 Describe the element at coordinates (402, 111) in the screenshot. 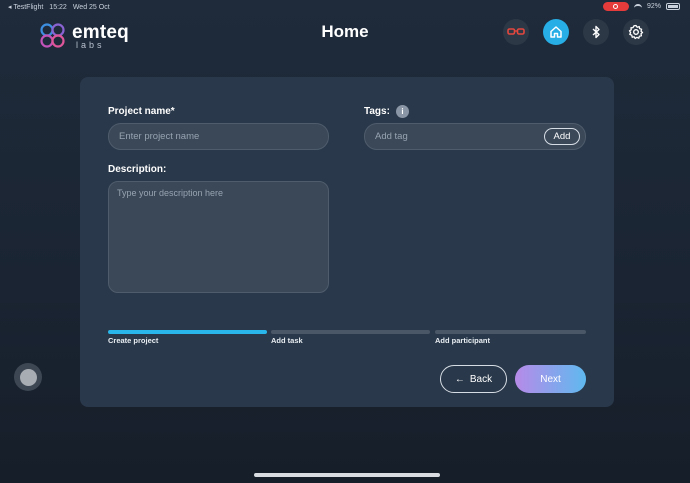

I see `info-icon: i` at that location.